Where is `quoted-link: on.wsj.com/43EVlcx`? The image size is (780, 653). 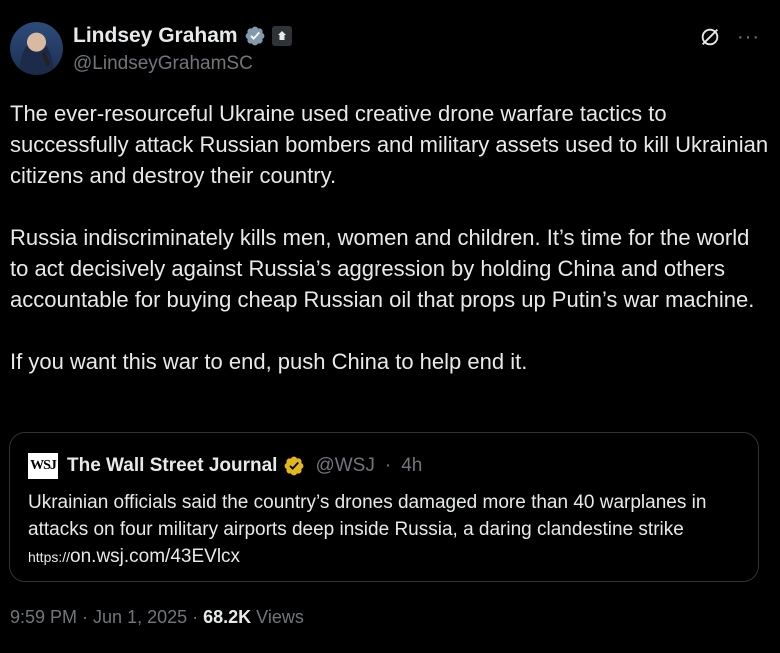 quoted-link: on.wsj.com/43EVlcx is located at coordinates (155, 556).